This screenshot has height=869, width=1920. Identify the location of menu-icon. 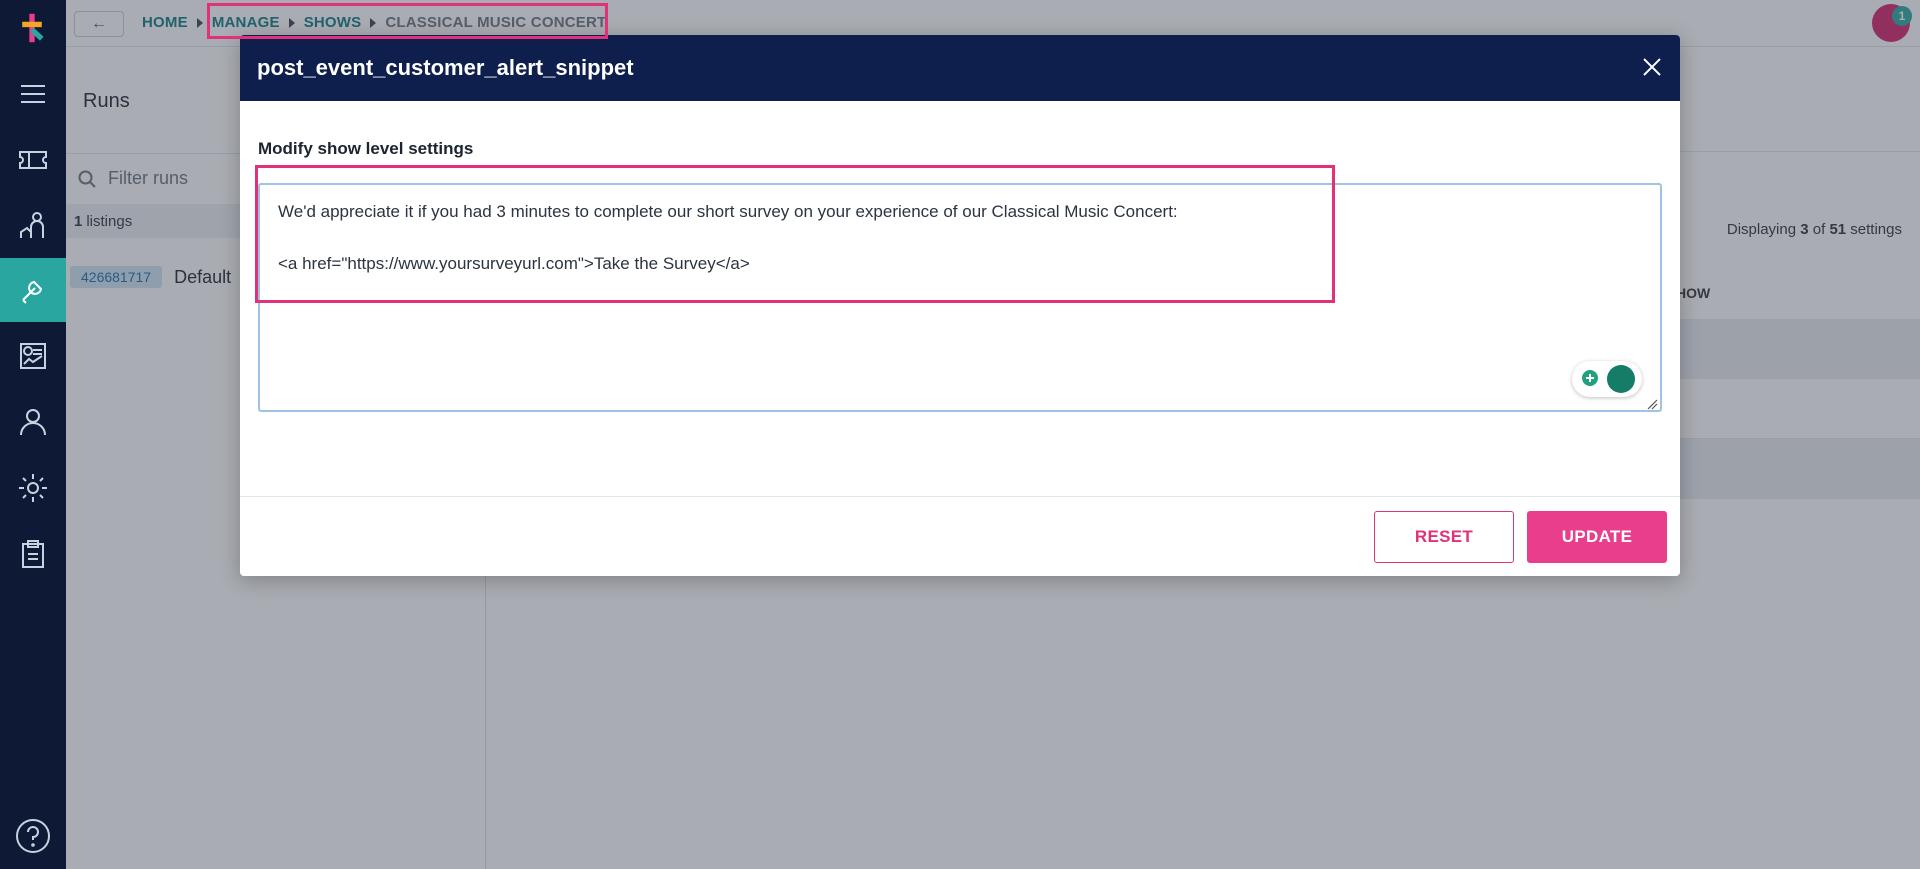
(33, 94).